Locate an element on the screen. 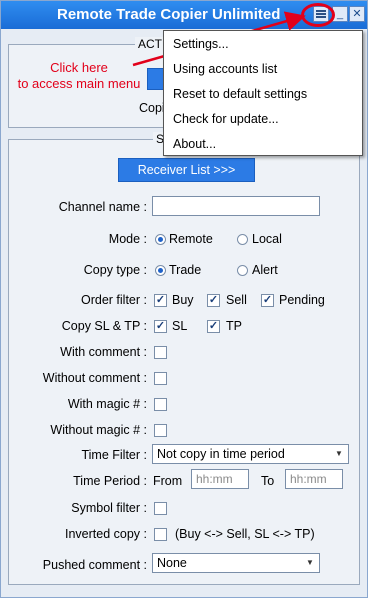 The image size is (375, 600). copy-sl-checkbox: ✓ is located at coordinates (160, 326).